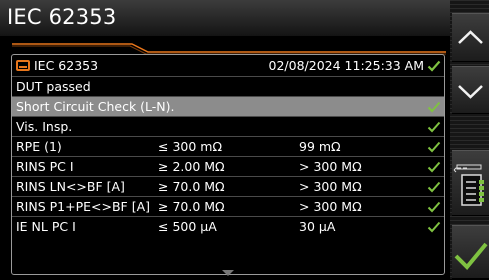  I want to click on scroll-up-button, so click(470, 37).